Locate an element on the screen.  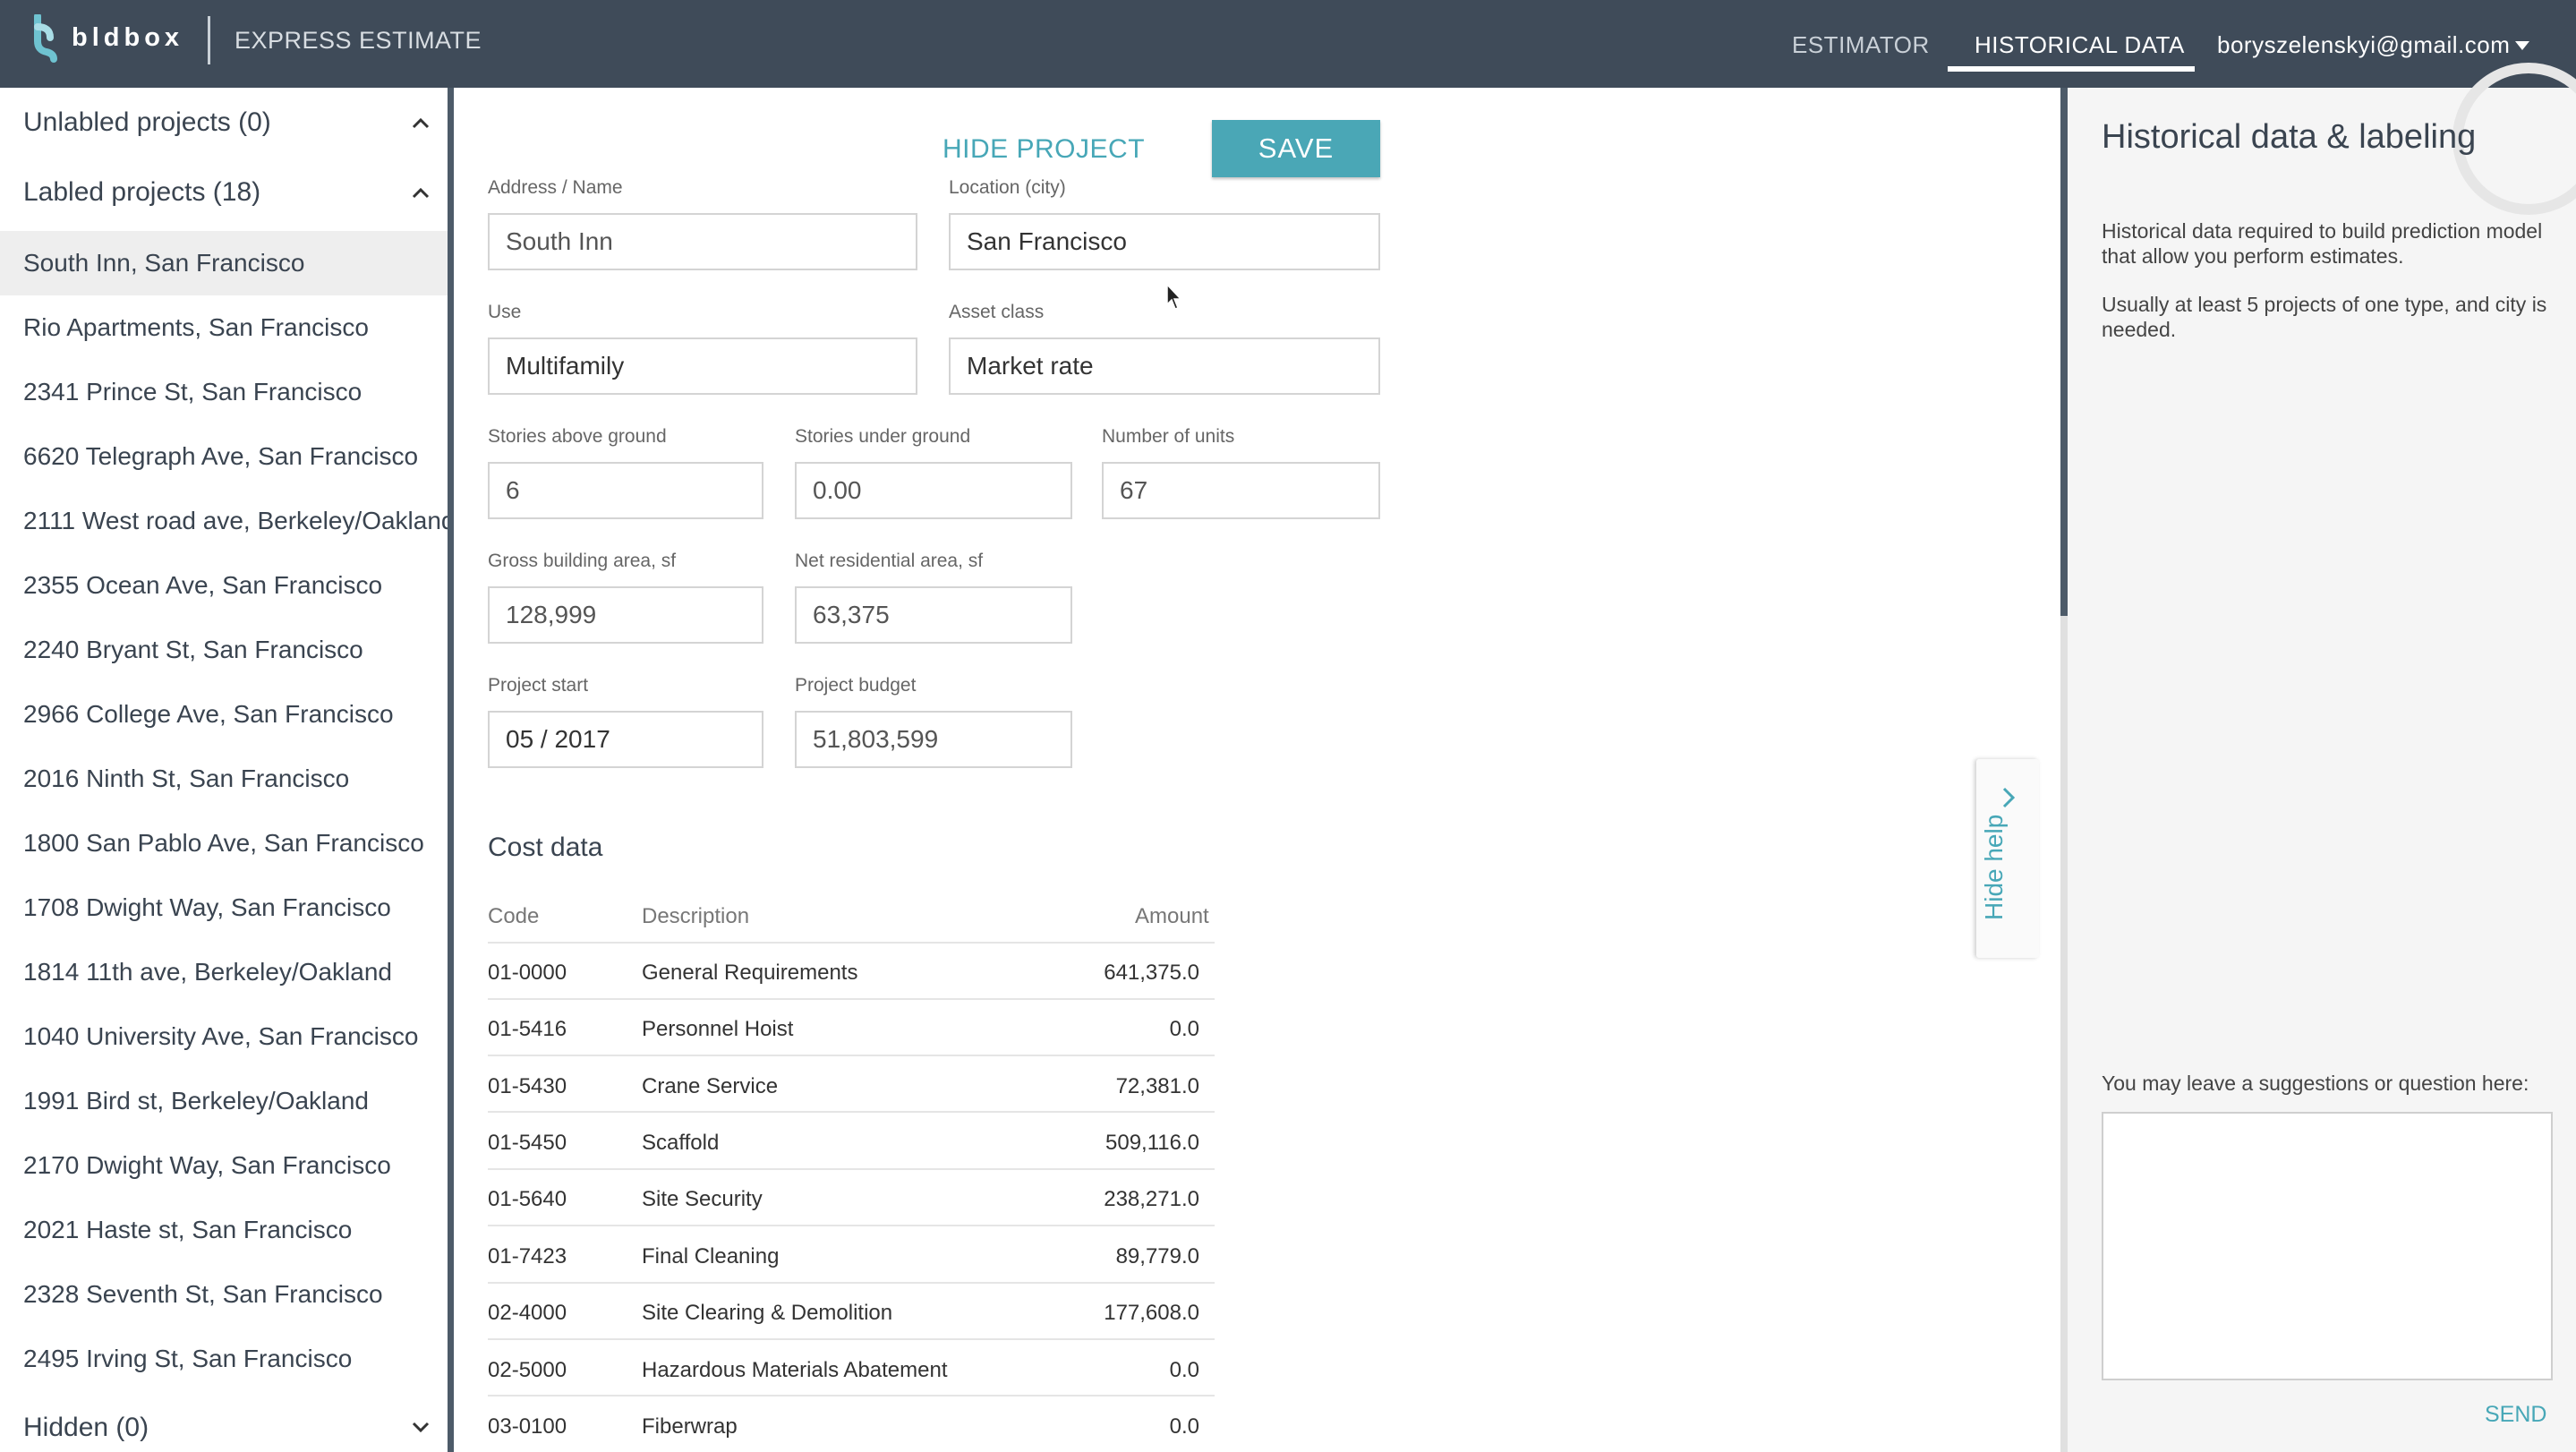
nav-tab-historical-data: HISTORICAL DATA is located at coordinates (2080, 45).